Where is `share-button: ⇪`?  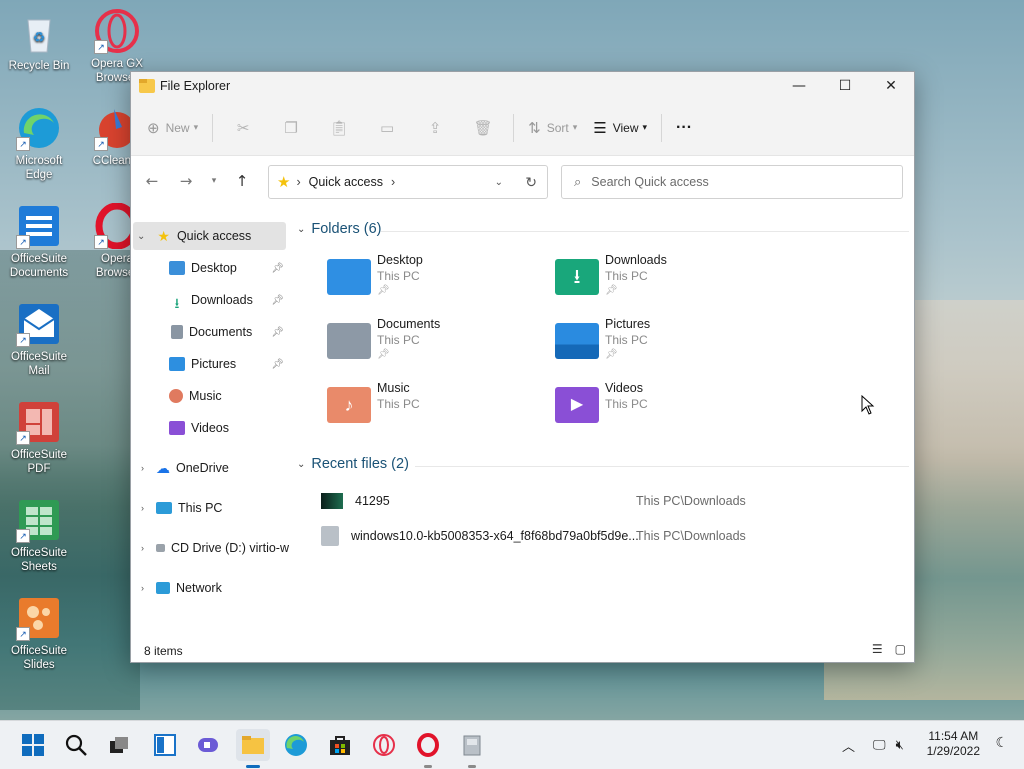 share-button: ⇪ is located at coordinates (435, 128).